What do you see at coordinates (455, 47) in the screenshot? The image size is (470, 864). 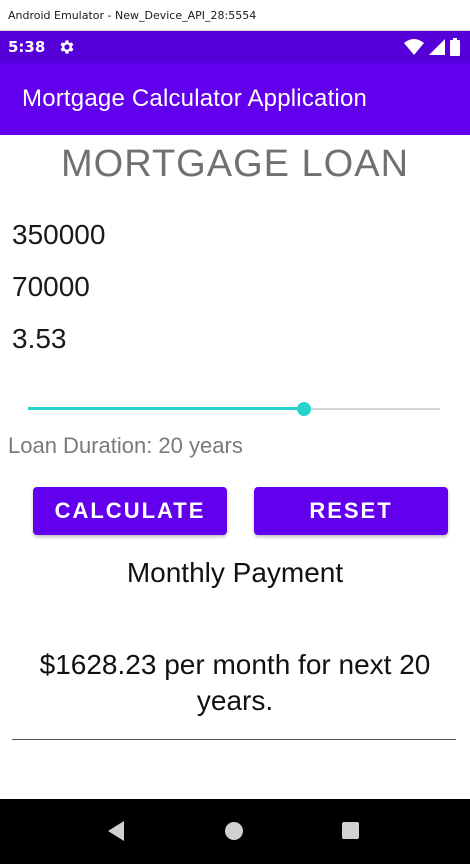 I see `battery-icon` at bounding box center [455, 47].